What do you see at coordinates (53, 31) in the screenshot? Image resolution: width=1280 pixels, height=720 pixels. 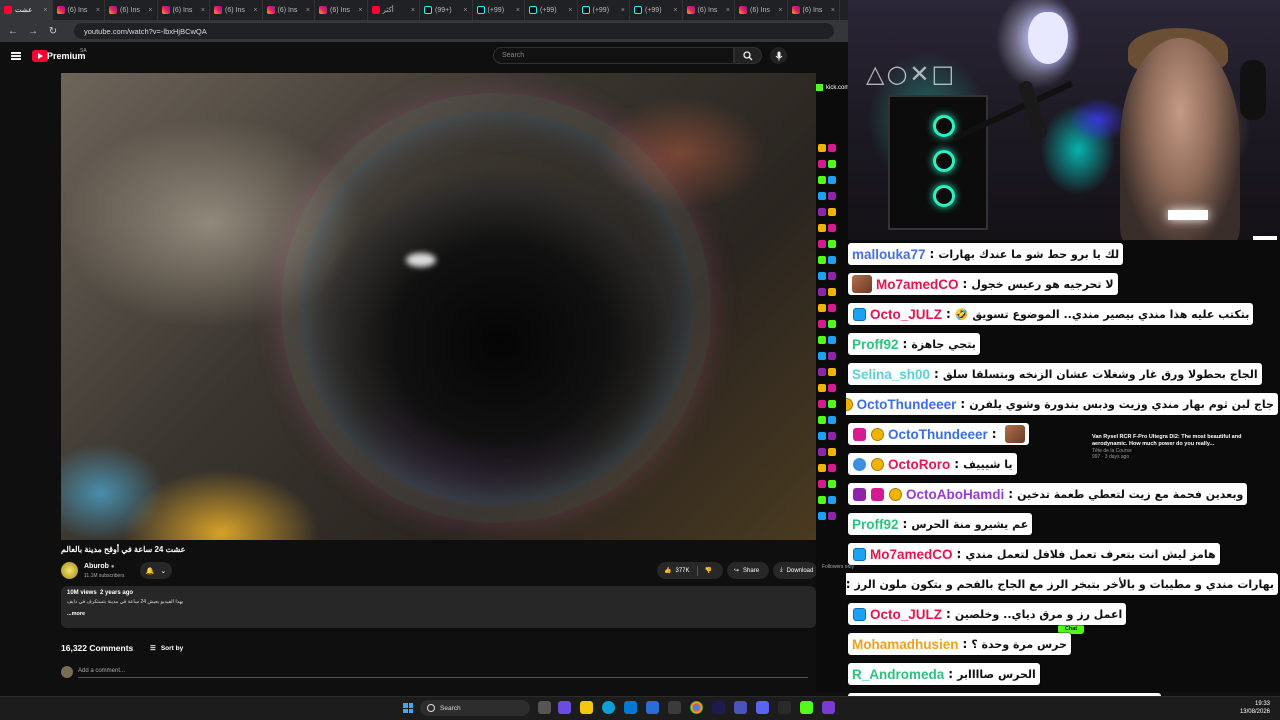 I see `reload-icon: ↻` at bounding box center [53, 31].